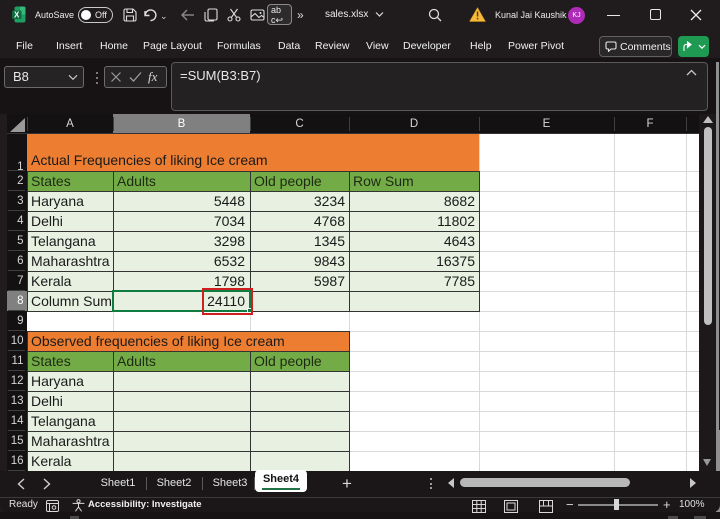 The image size is (720, 519). What do you see at coordinates (17, 15) in the screenshot?
I see `svg-text: X` at bounding box center [17, 15].